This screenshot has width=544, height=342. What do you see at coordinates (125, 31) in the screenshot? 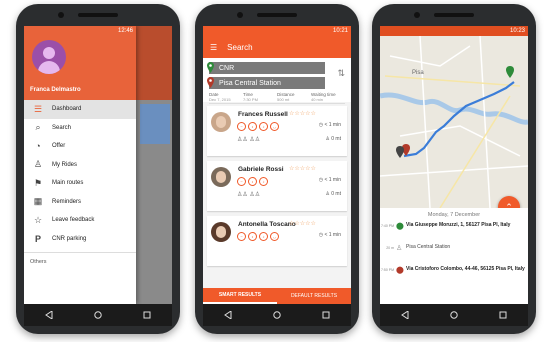
I see `status-time: 12:46` at bounding box center [125, 31].